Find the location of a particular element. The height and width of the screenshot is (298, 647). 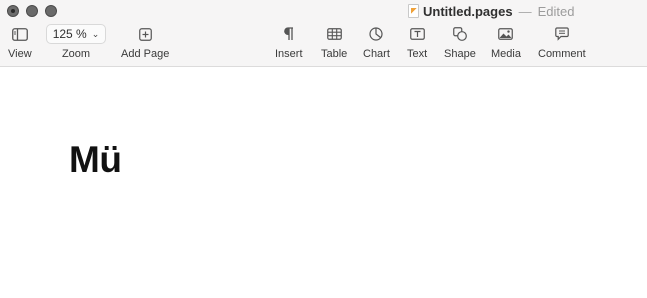

edited-status: Edited is located at coordinates (556, 11).